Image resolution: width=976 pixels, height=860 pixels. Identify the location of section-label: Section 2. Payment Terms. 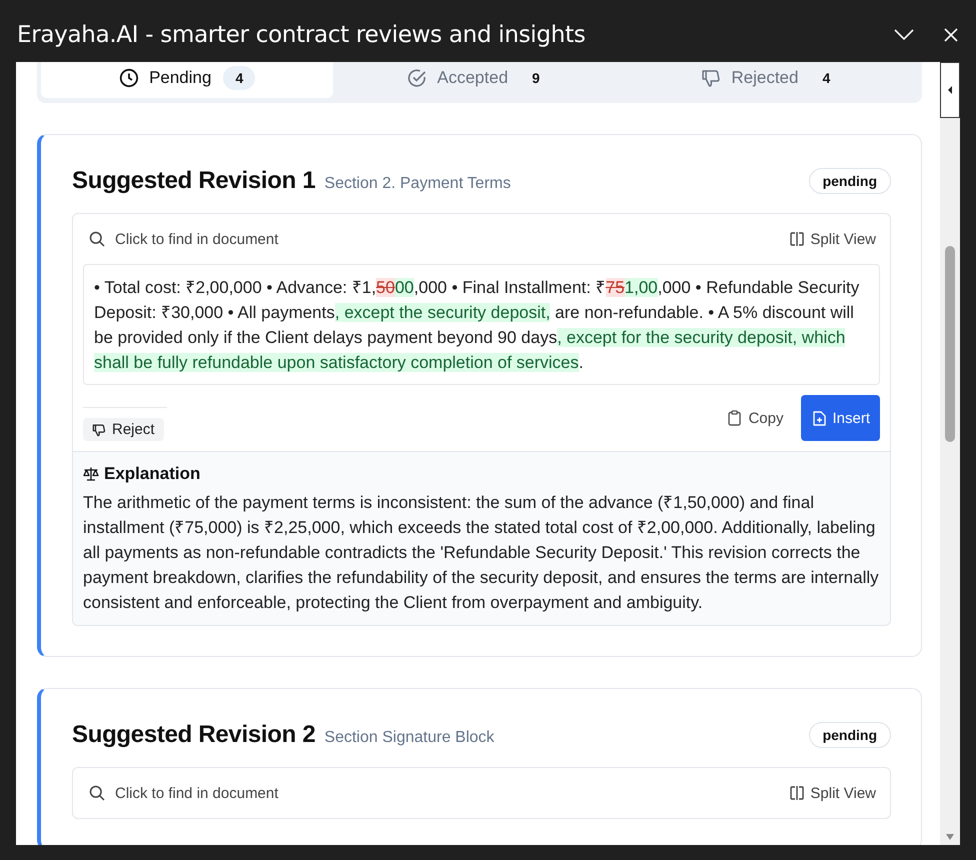
(418, 184).